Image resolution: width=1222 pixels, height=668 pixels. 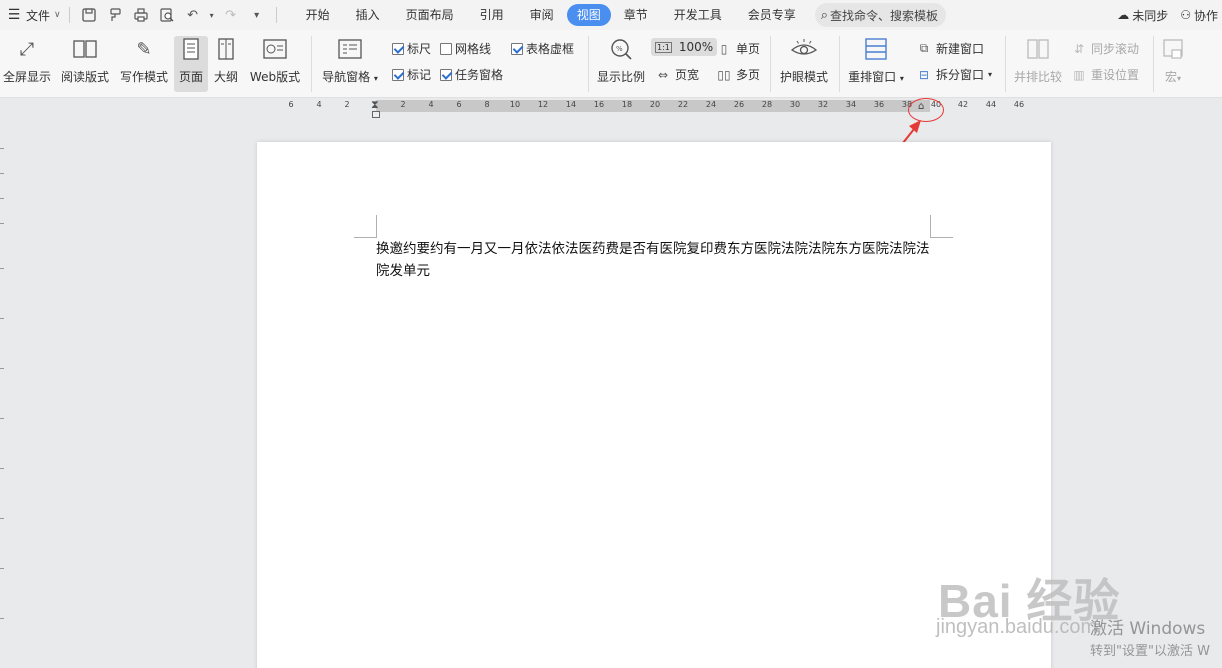 What do you see at coordinates (1150, 651) in the screenshot?
I see `windows-activation-subtitle: 转到"设置"以激活 W` at bounding box center [1150, 651].